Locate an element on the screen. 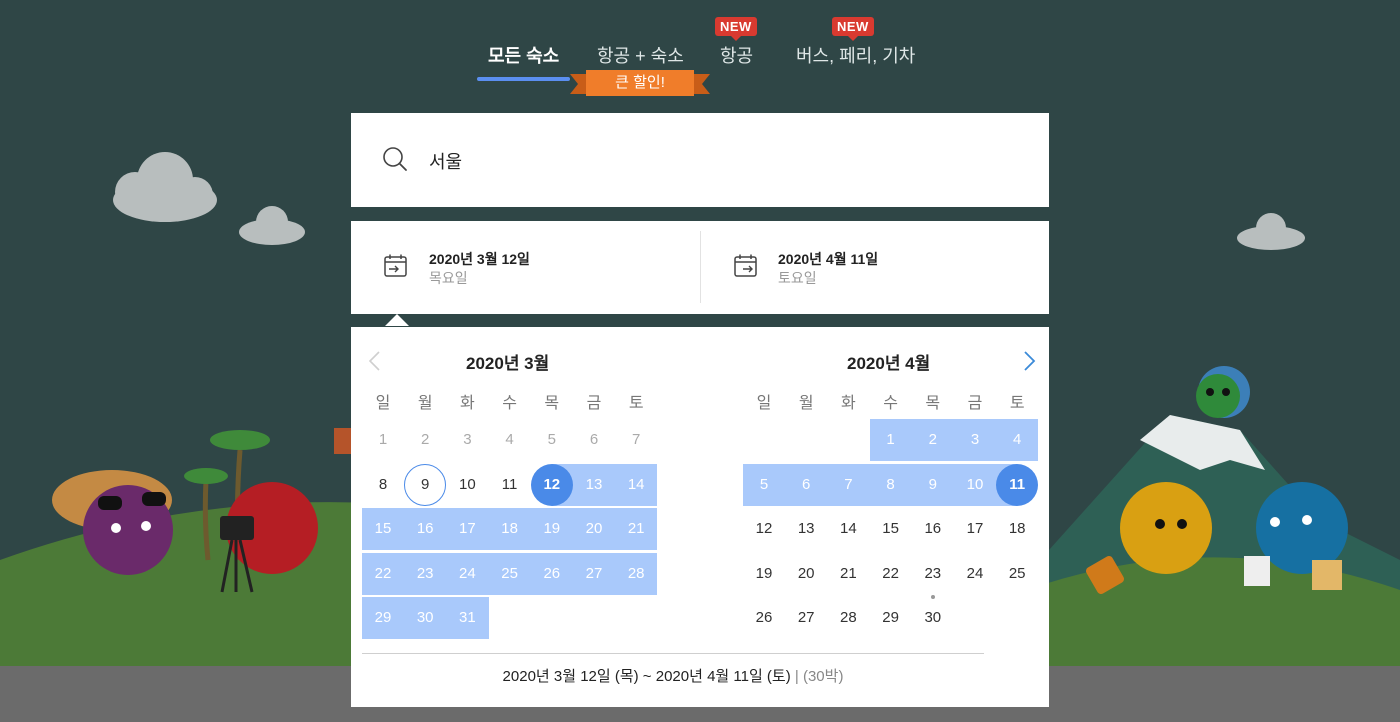 The height and width of the screenshot is (722, 1400). calendar-day-april-10: 10 is located at coordinates (975, 485).